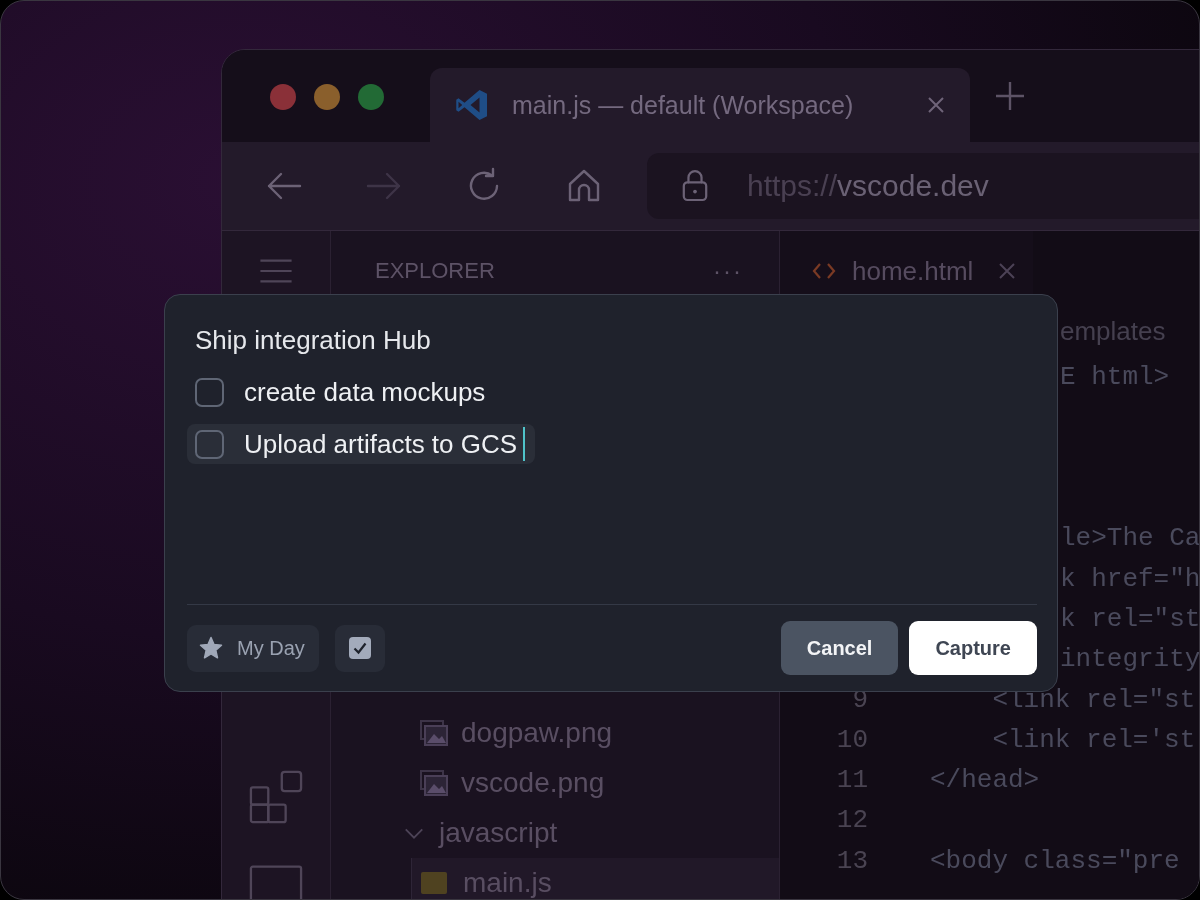 The image size is (1200, 900). What do you see at coordinates (1129, 659) in the screenshot?
I see `code-line: integrity` at bounding box center [1129, 659].